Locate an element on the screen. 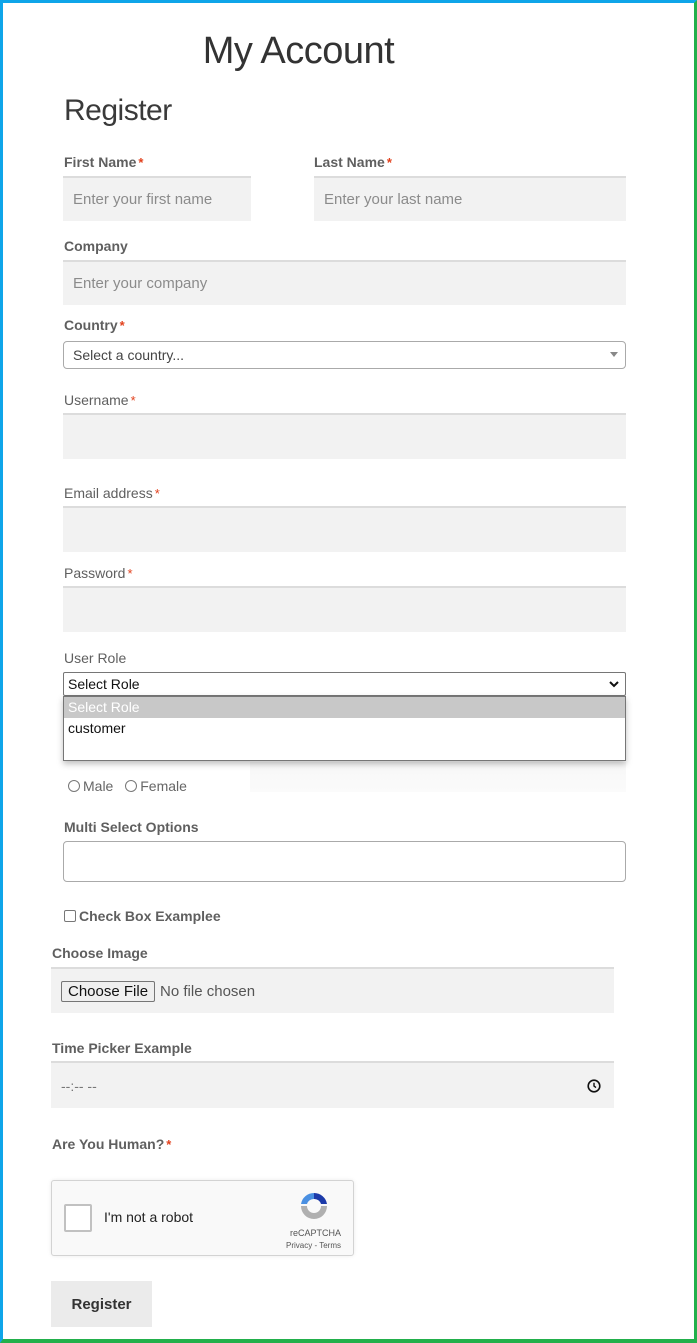  first-name-input: Enter your first name is located at coordinates (157, 198).